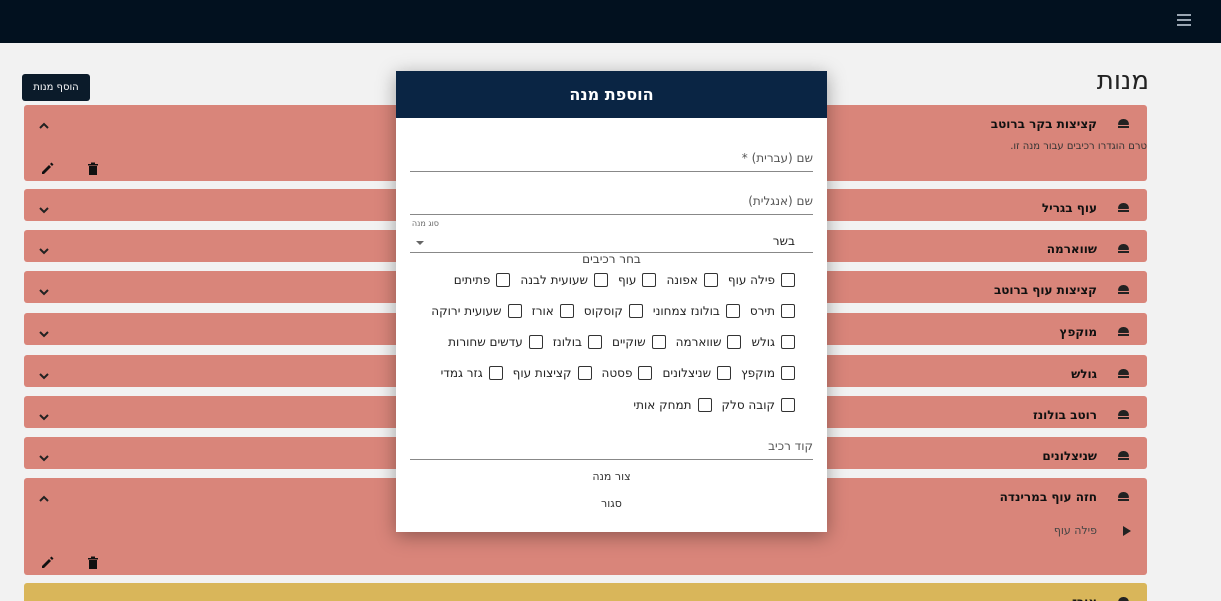 The height and width of the screenshot is (601, 1221). I want to click on ingredient-checkbox: פסטה, so click(627, 373).